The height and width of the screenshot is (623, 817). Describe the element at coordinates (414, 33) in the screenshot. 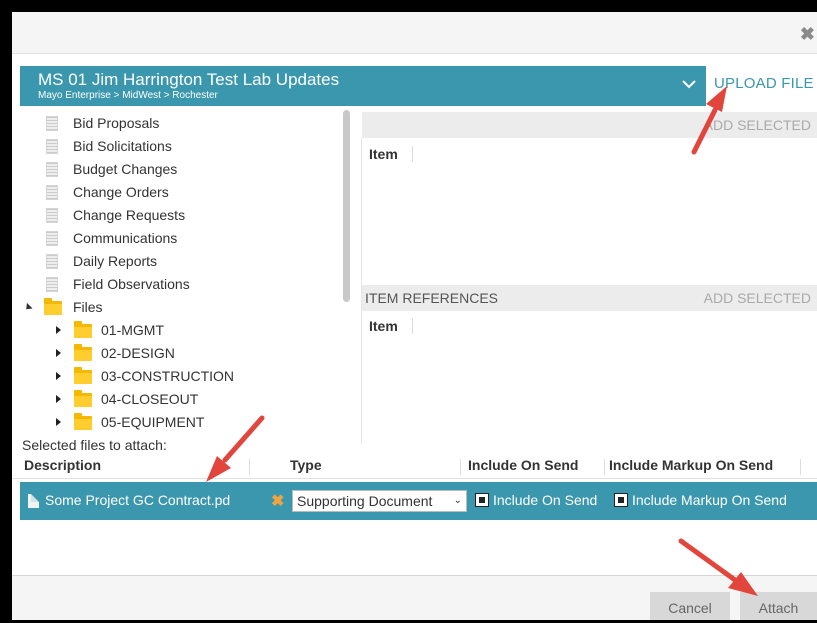

I see `dialog-topbar: ✖` at that location.